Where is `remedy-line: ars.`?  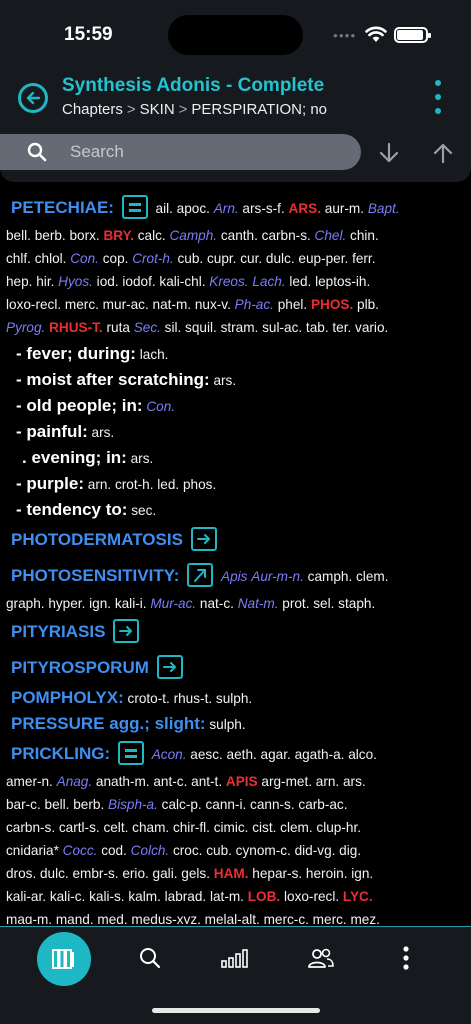 remedy-line: ars. is located at coordinates (142, 458).